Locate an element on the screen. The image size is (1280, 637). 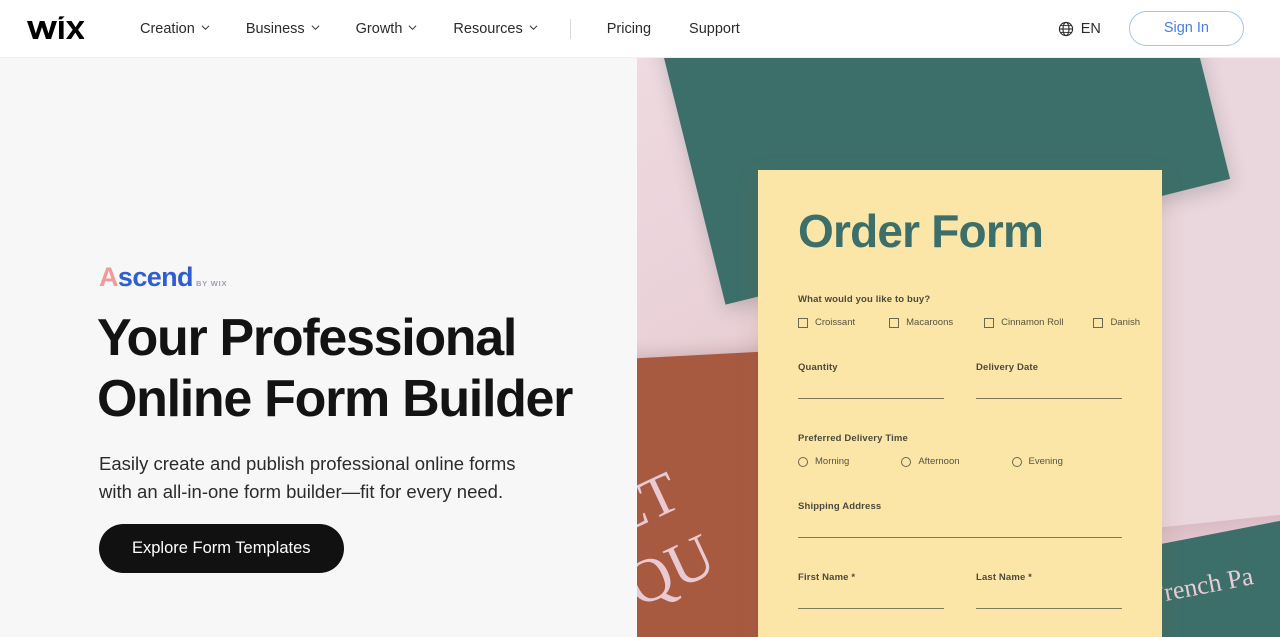
quantity-field-group: Quantity is located at coordinates (871, 380).